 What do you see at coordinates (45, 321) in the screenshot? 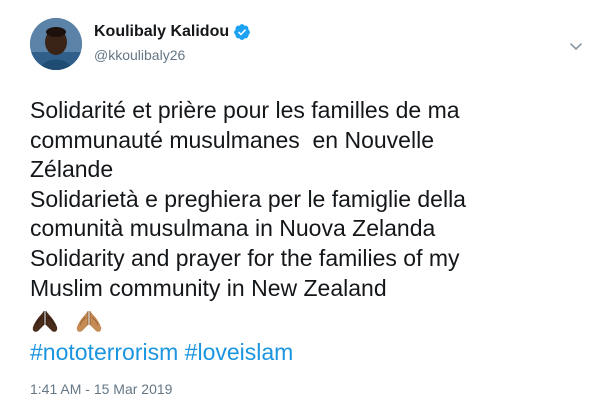
I see `praying-hands-dark-icon` at bounding box center [45, 321].